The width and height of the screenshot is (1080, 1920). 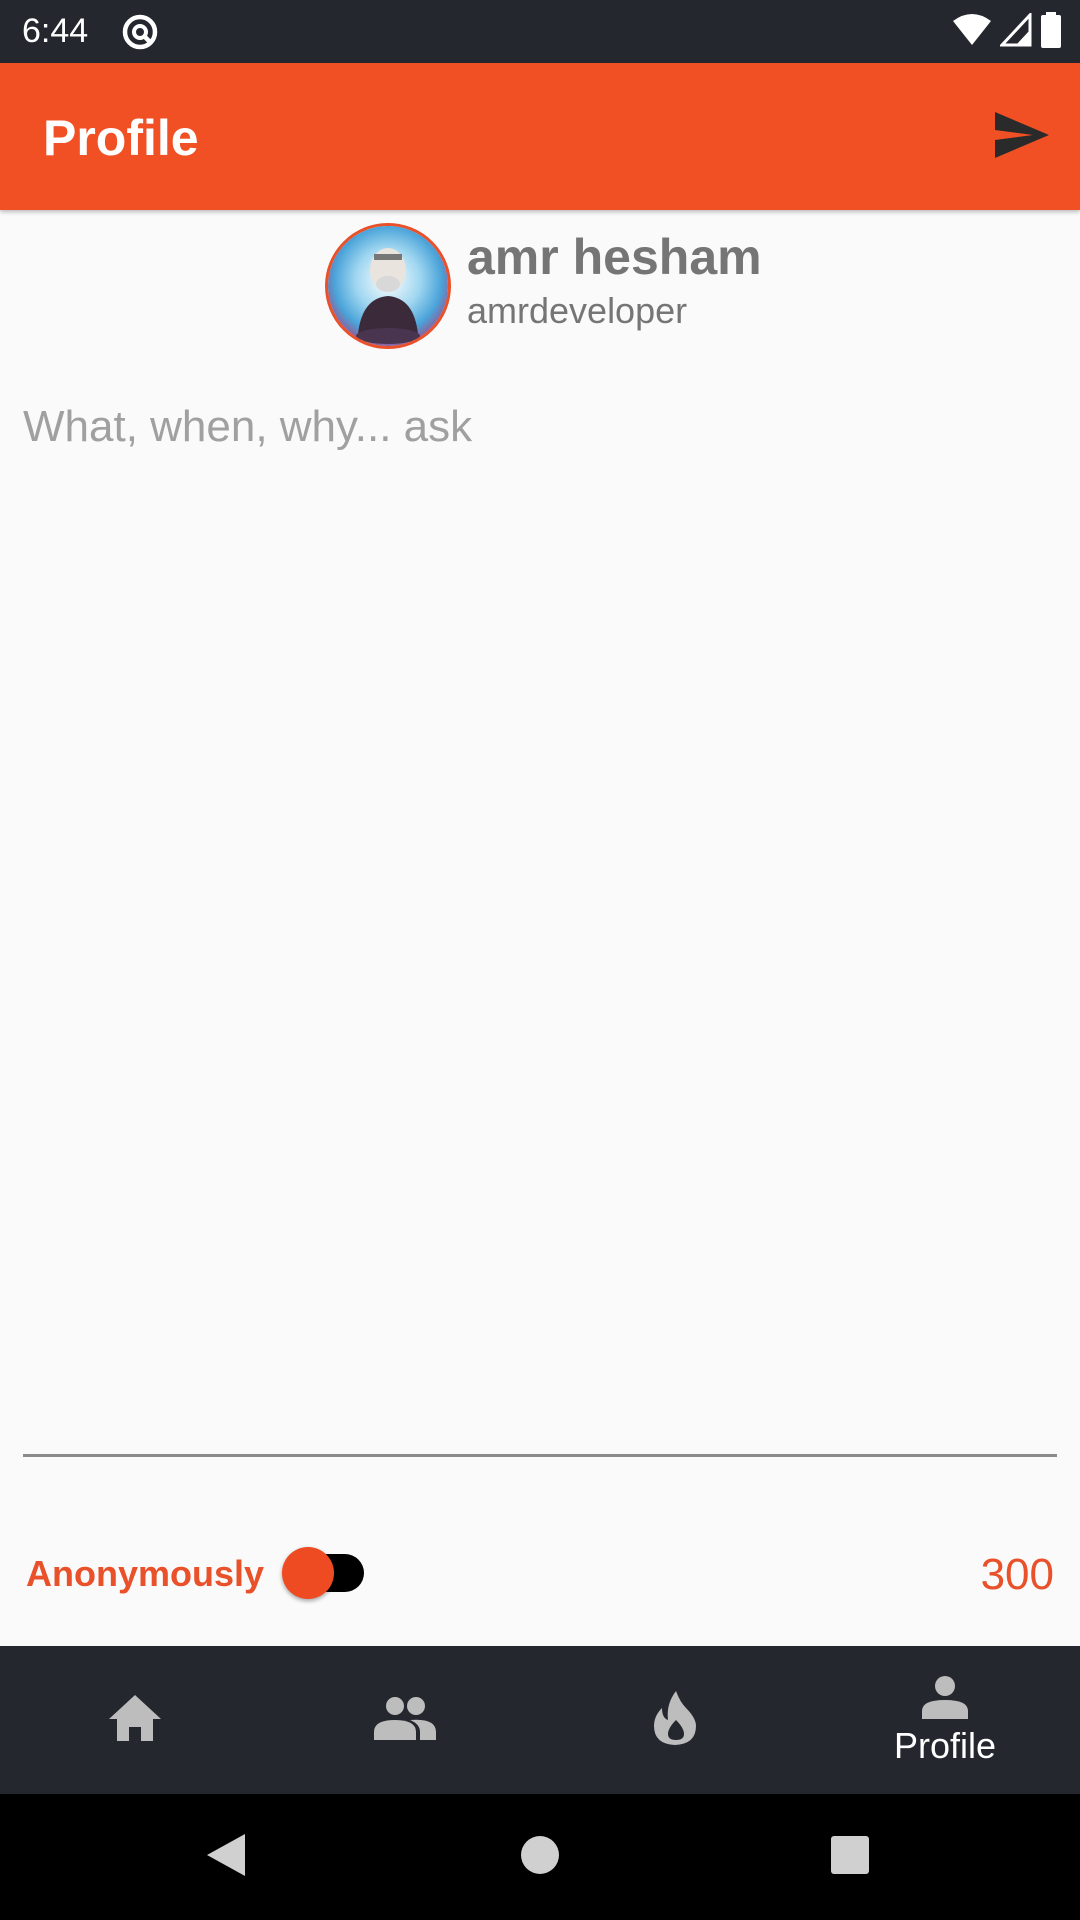 I want to click on toggle-thumb, so click(x=308, y=1573).